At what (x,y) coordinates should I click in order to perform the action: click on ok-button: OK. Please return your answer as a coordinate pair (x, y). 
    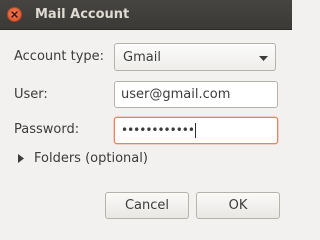
    Looking at the image, I should click on (238, 205).